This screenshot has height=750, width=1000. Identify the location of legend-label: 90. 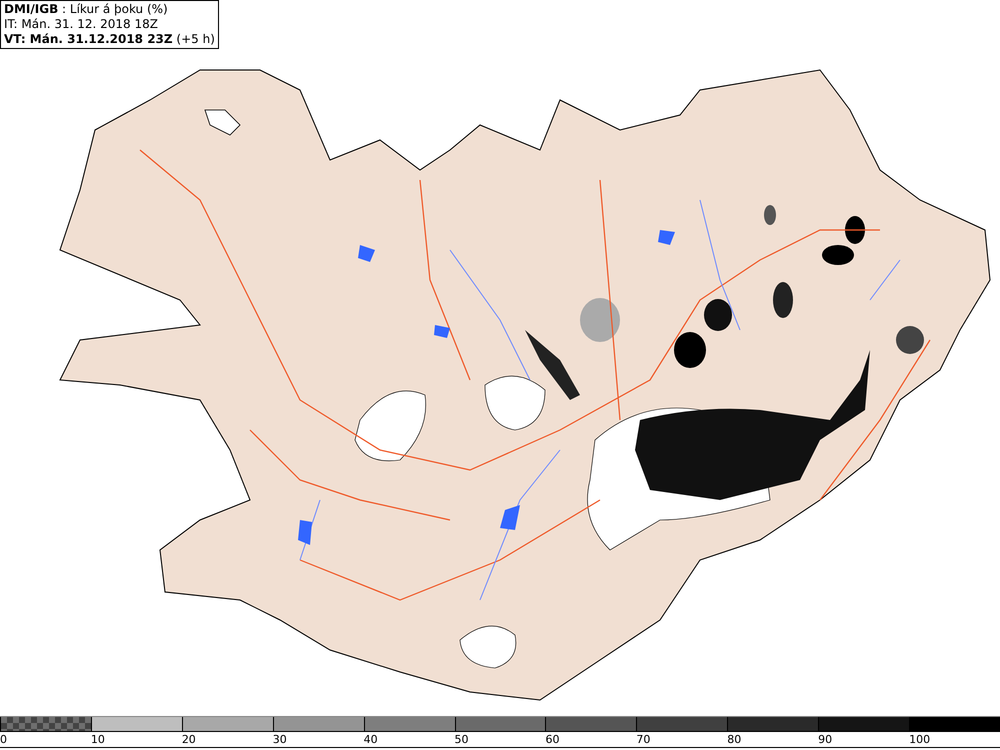
(825, 739).